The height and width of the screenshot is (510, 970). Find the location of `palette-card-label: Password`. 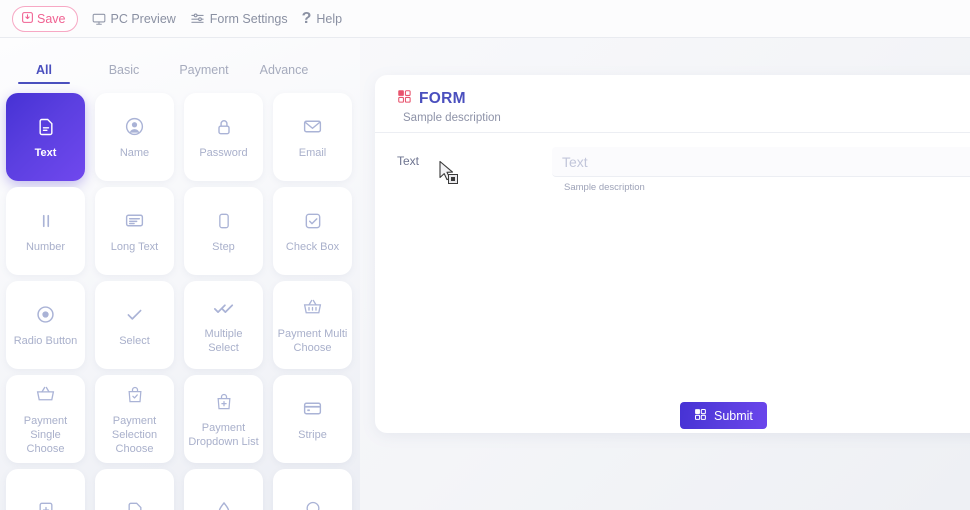

palette-card-label: Password is located at coordinates (223, 152).